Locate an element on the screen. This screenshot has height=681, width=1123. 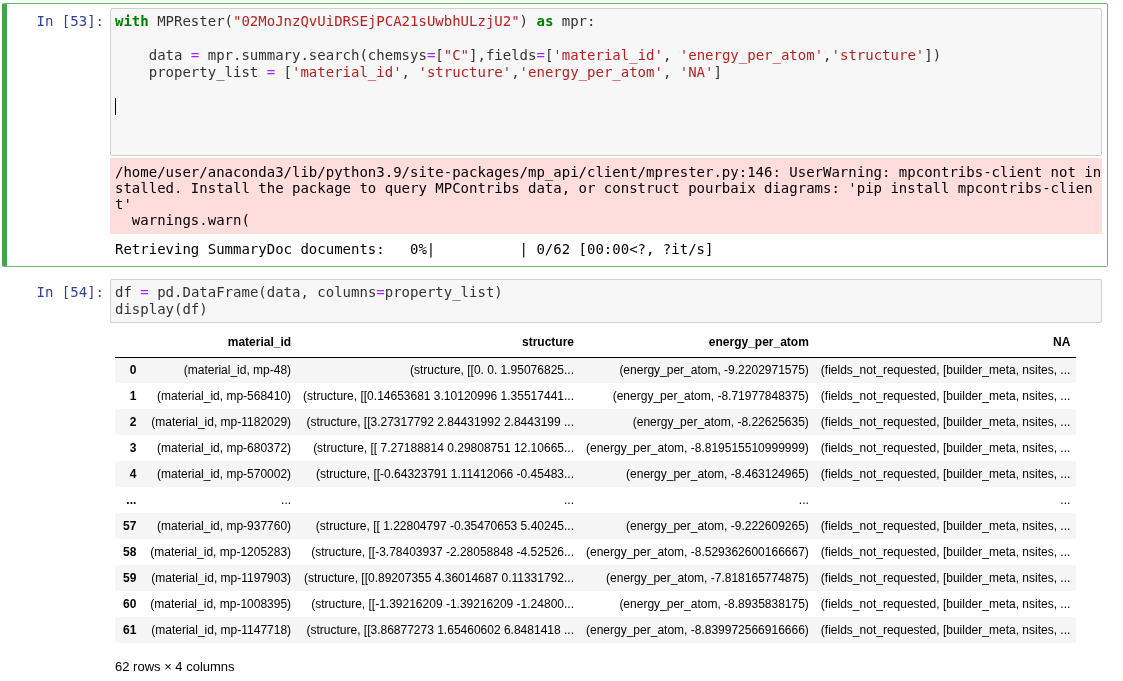
row-index: 59 is located at coordinates (130, 578).